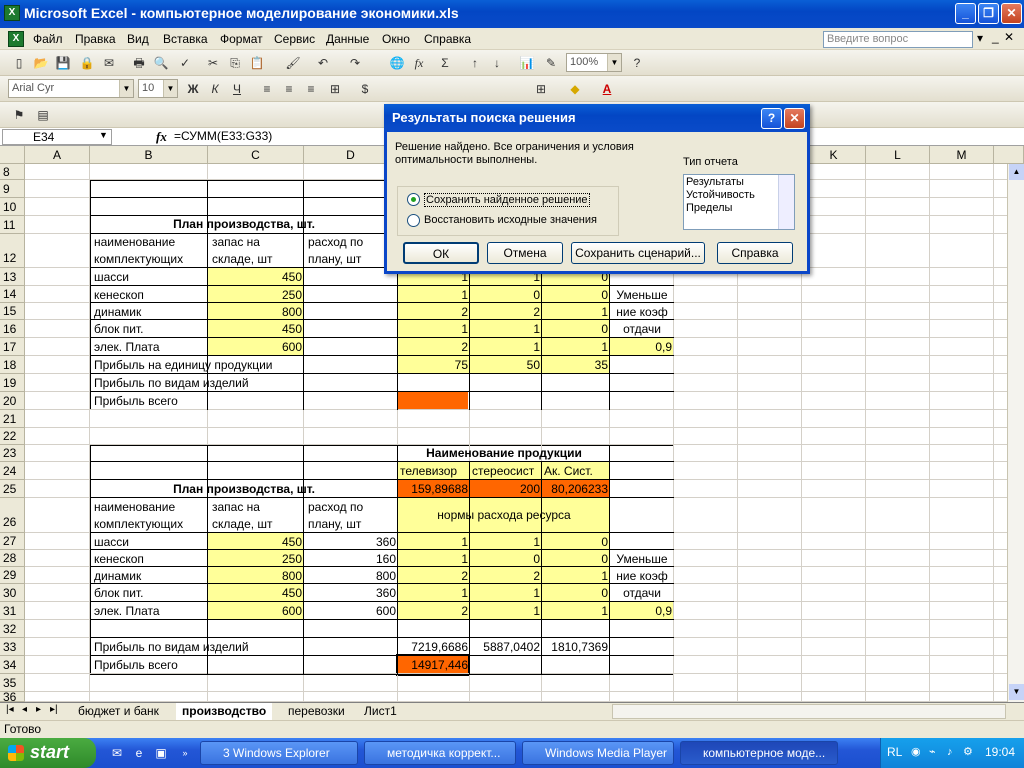  Describe the element at coordinates (380, 711) in the screenshot. I see `tab-sheet1: Лист1` at that location.